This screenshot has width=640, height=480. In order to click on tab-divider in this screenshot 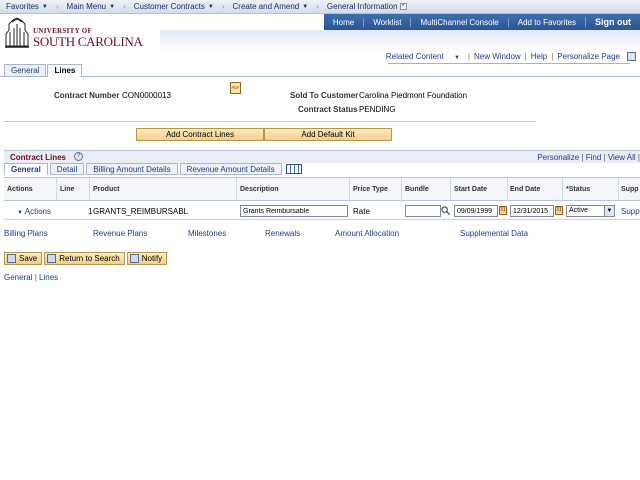, I will do `click(320, 76)`.